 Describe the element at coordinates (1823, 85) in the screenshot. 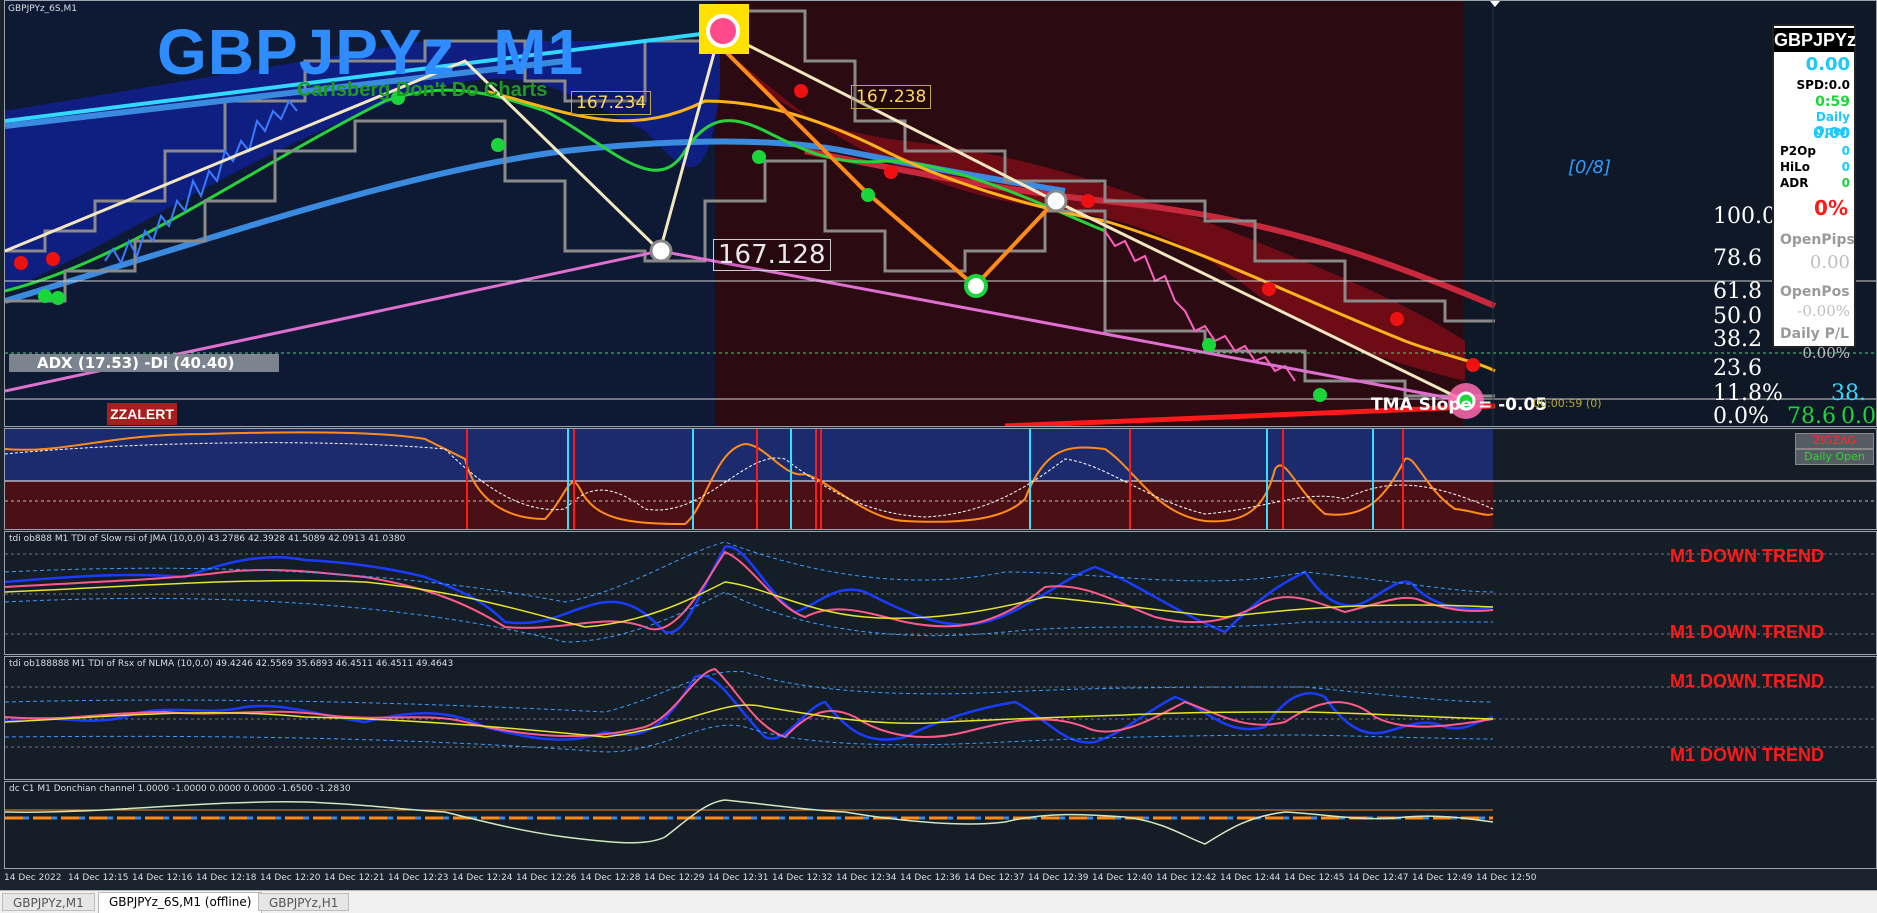

I see `panel-spd: SPD:0.0` at that location.